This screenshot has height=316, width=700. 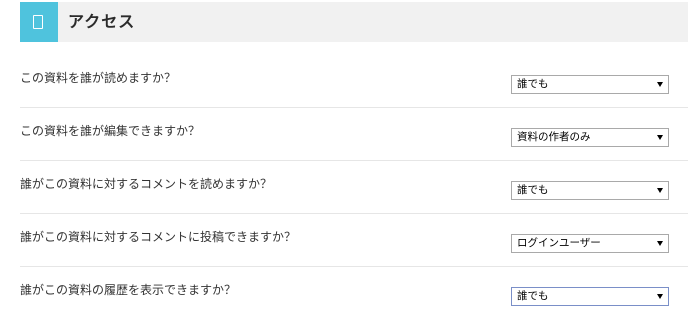 What do you see at coordinates (354, 22) in the screenshot?
I see `access-section-header: アクセス` at bounding box center [354, 22].